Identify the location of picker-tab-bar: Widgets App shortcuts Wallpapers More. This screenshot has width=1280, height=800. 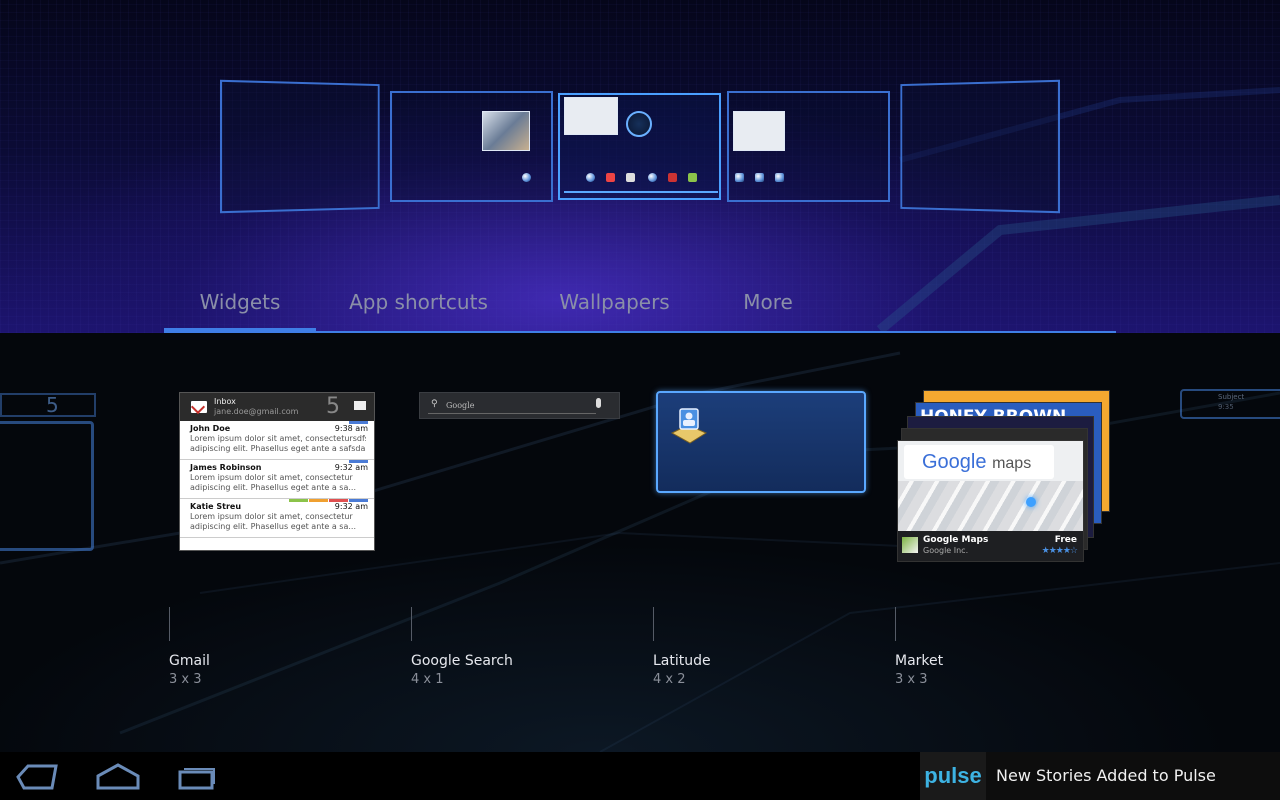
(640, 308).